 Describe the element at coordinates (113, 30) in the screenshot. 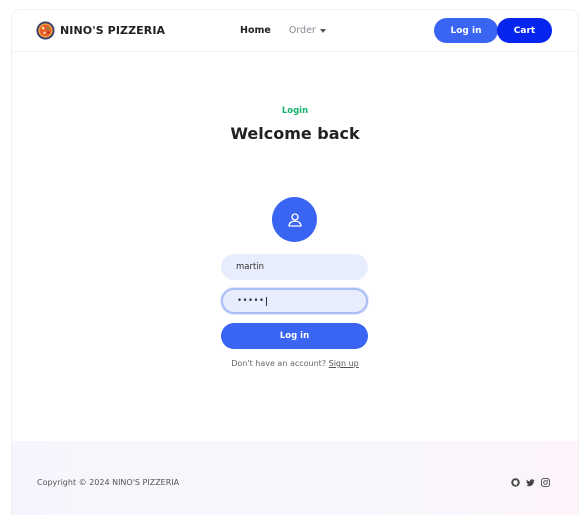

I see `brand-name: NINO'S PIZZERIA` at that location.